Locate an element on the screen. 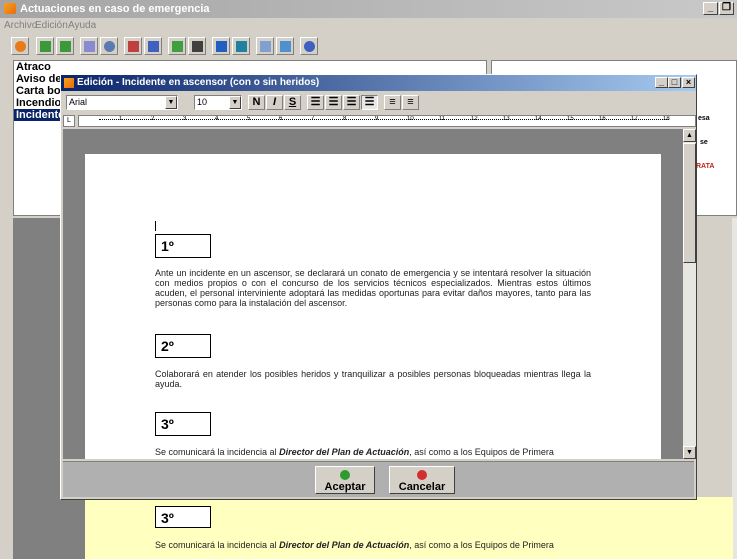  font-name-value: Arial is located at coordinates (78, 102).